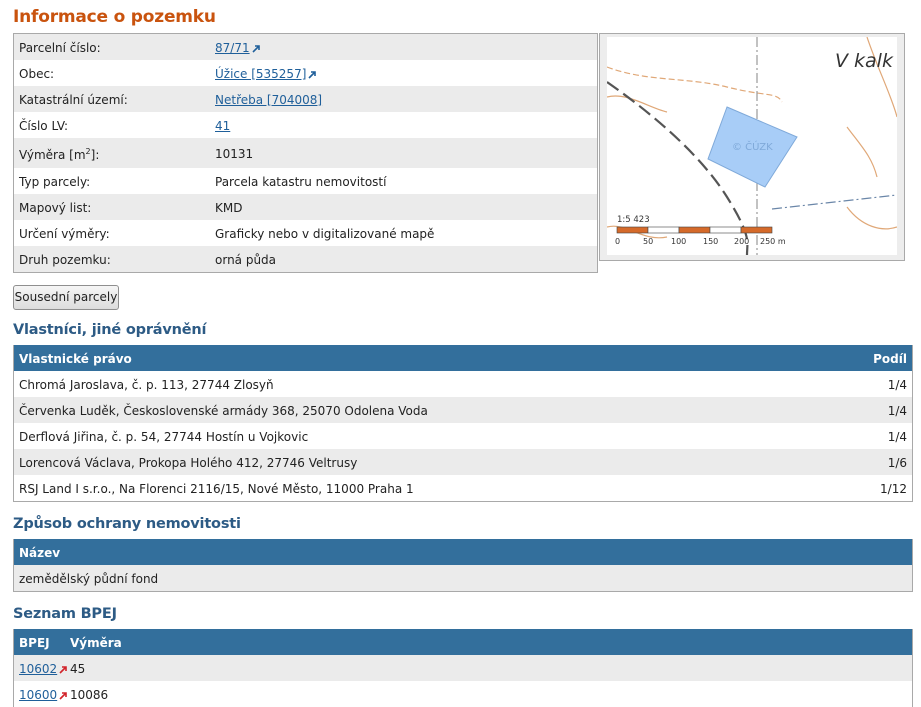  I want to click on bpej-table-header: BPEJ Výměra, so click(463, 642).